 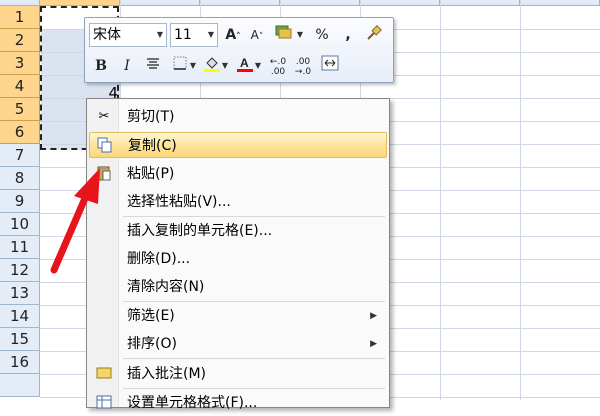 I want to click on fill-color-icon, so click(x=212, y=66).